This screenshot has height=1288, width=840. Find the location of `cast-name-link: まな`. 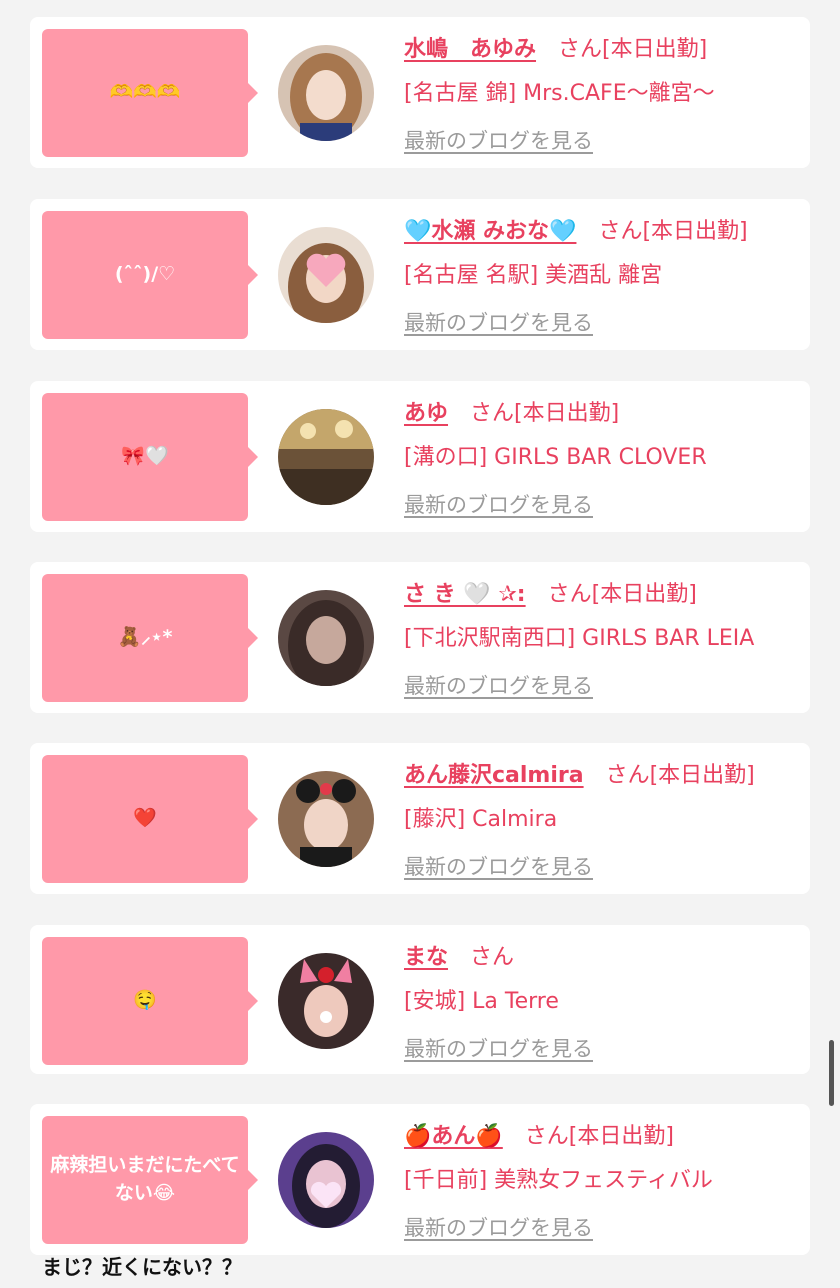

cast-name-link: まな is located at coordinates (426, 957).